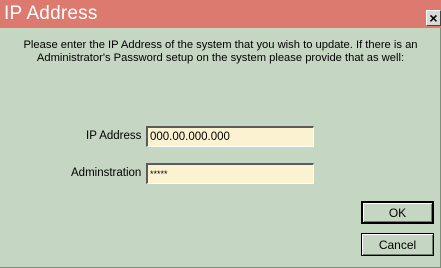 Image resolution: width=441 pixels, height=268 pixels. I want to click on ok-button: OK, so click(397, 212).